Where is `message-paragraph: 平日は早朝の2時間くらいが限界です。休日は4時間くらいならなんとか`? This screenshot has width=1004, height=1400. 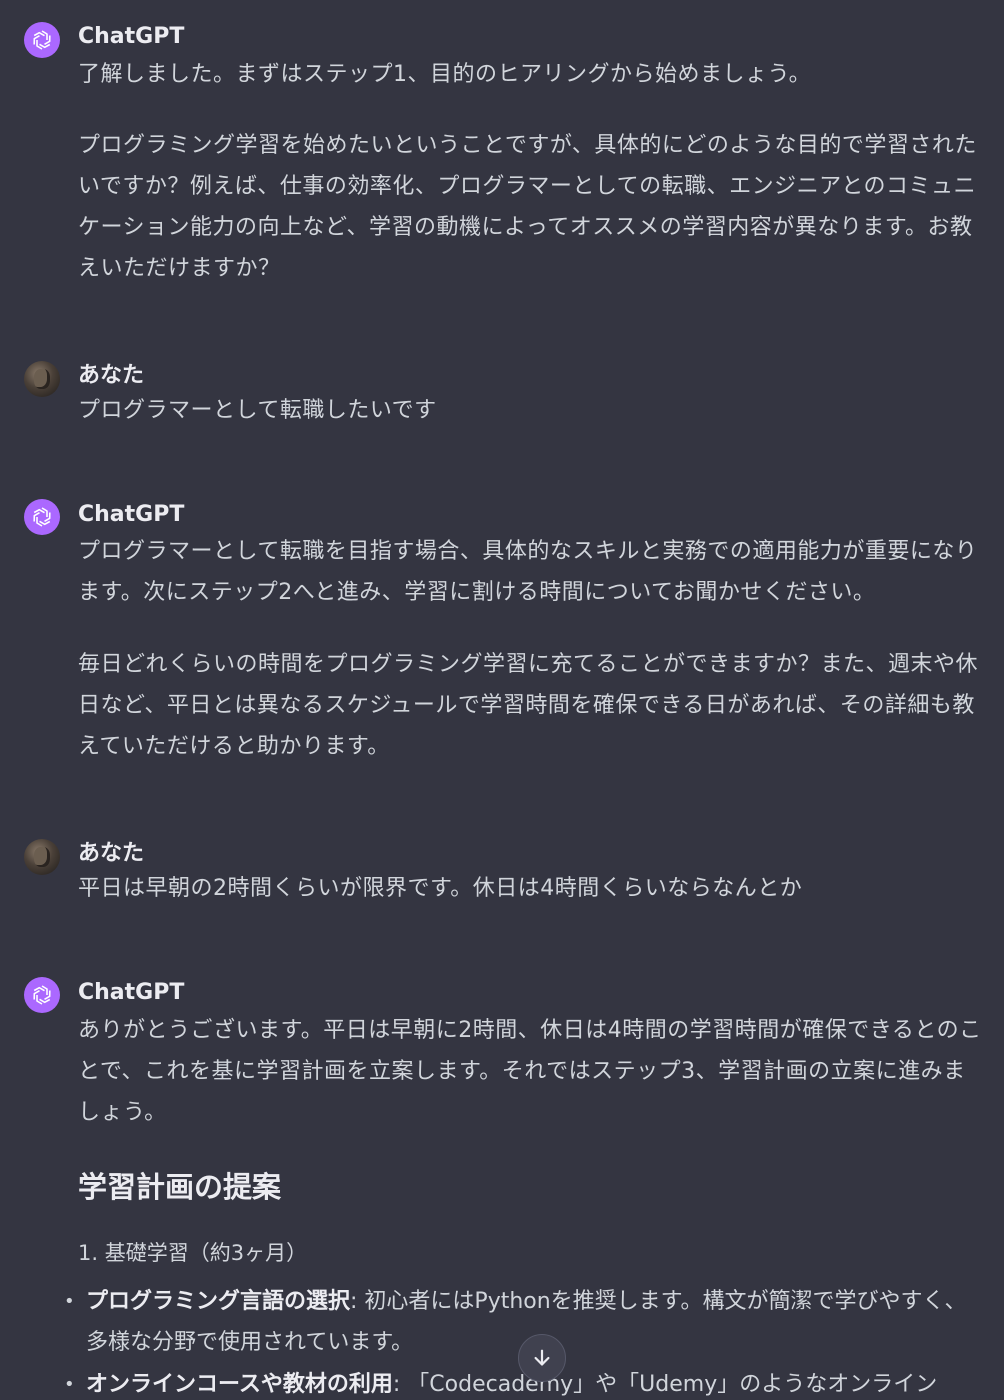 message-paragraph: 平日は早朝の2時間くらいが限界です。休日は4時間くらいならなんとか is located at coordinates (440, 888).